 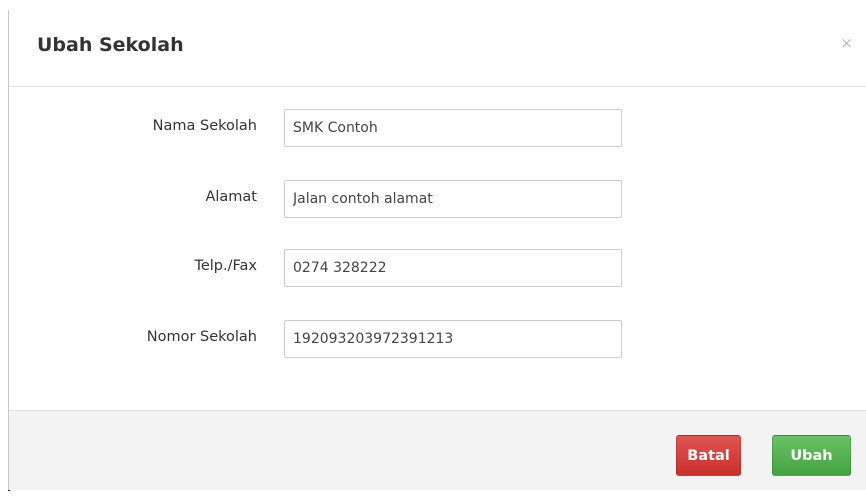 I want to click on form-row-telp-fax: Telp./Fax, so click(x=437, y=268).